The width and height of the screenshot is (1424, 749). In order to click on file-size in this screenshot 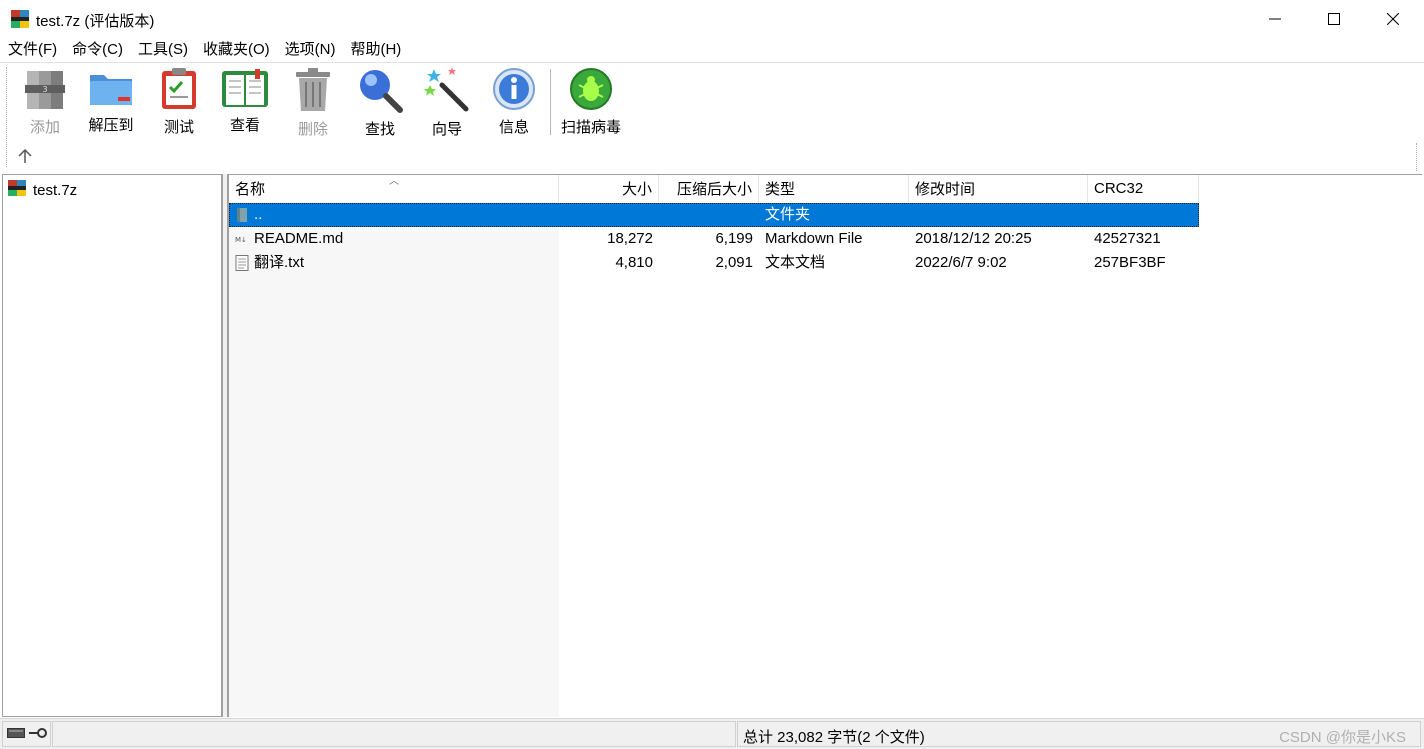, I will do `click(606, 215)`.